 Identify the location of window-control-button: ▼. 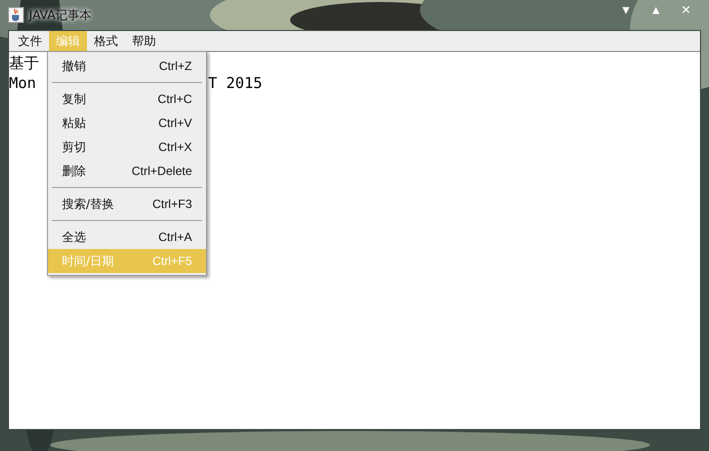
(626, 10).